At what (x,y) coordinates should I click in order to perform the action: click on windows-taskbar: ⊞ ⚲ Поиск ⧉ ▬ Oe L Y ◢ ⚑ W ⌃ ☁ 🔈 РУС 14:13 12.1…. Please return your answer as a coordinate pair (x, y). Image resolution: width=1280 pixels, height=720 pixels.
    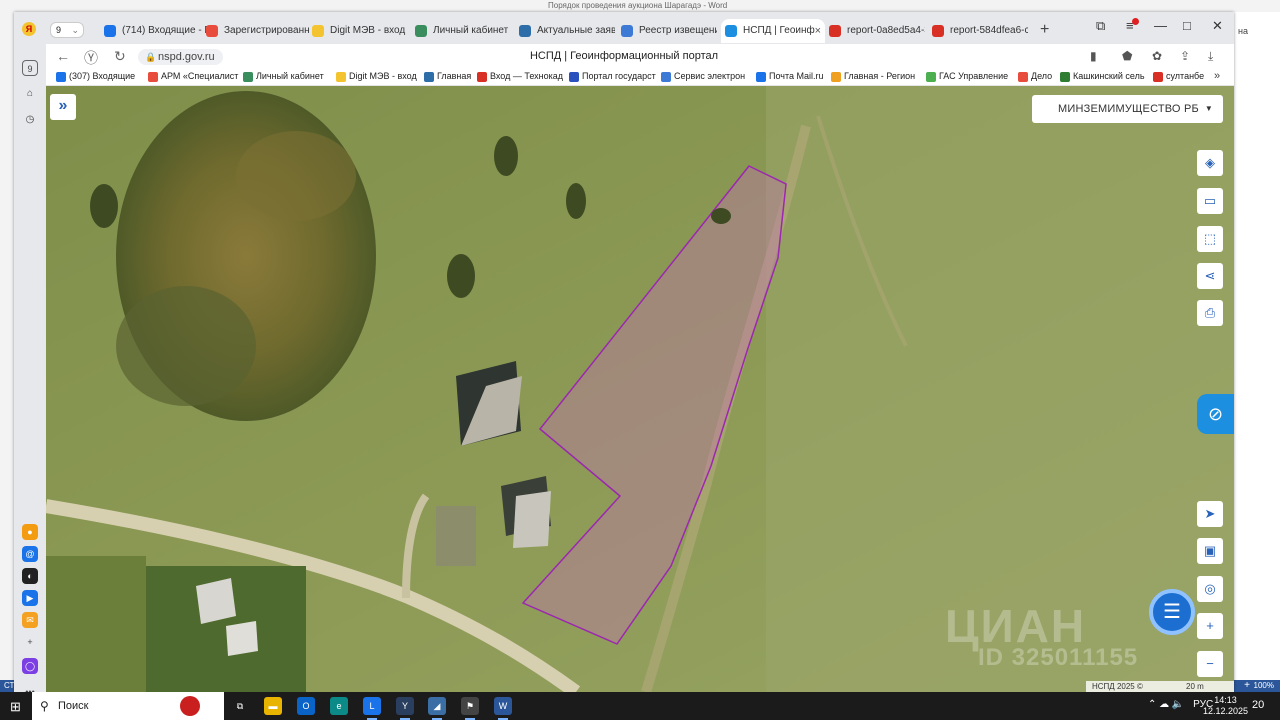
    Looking at the image, I should click on (640, 706).